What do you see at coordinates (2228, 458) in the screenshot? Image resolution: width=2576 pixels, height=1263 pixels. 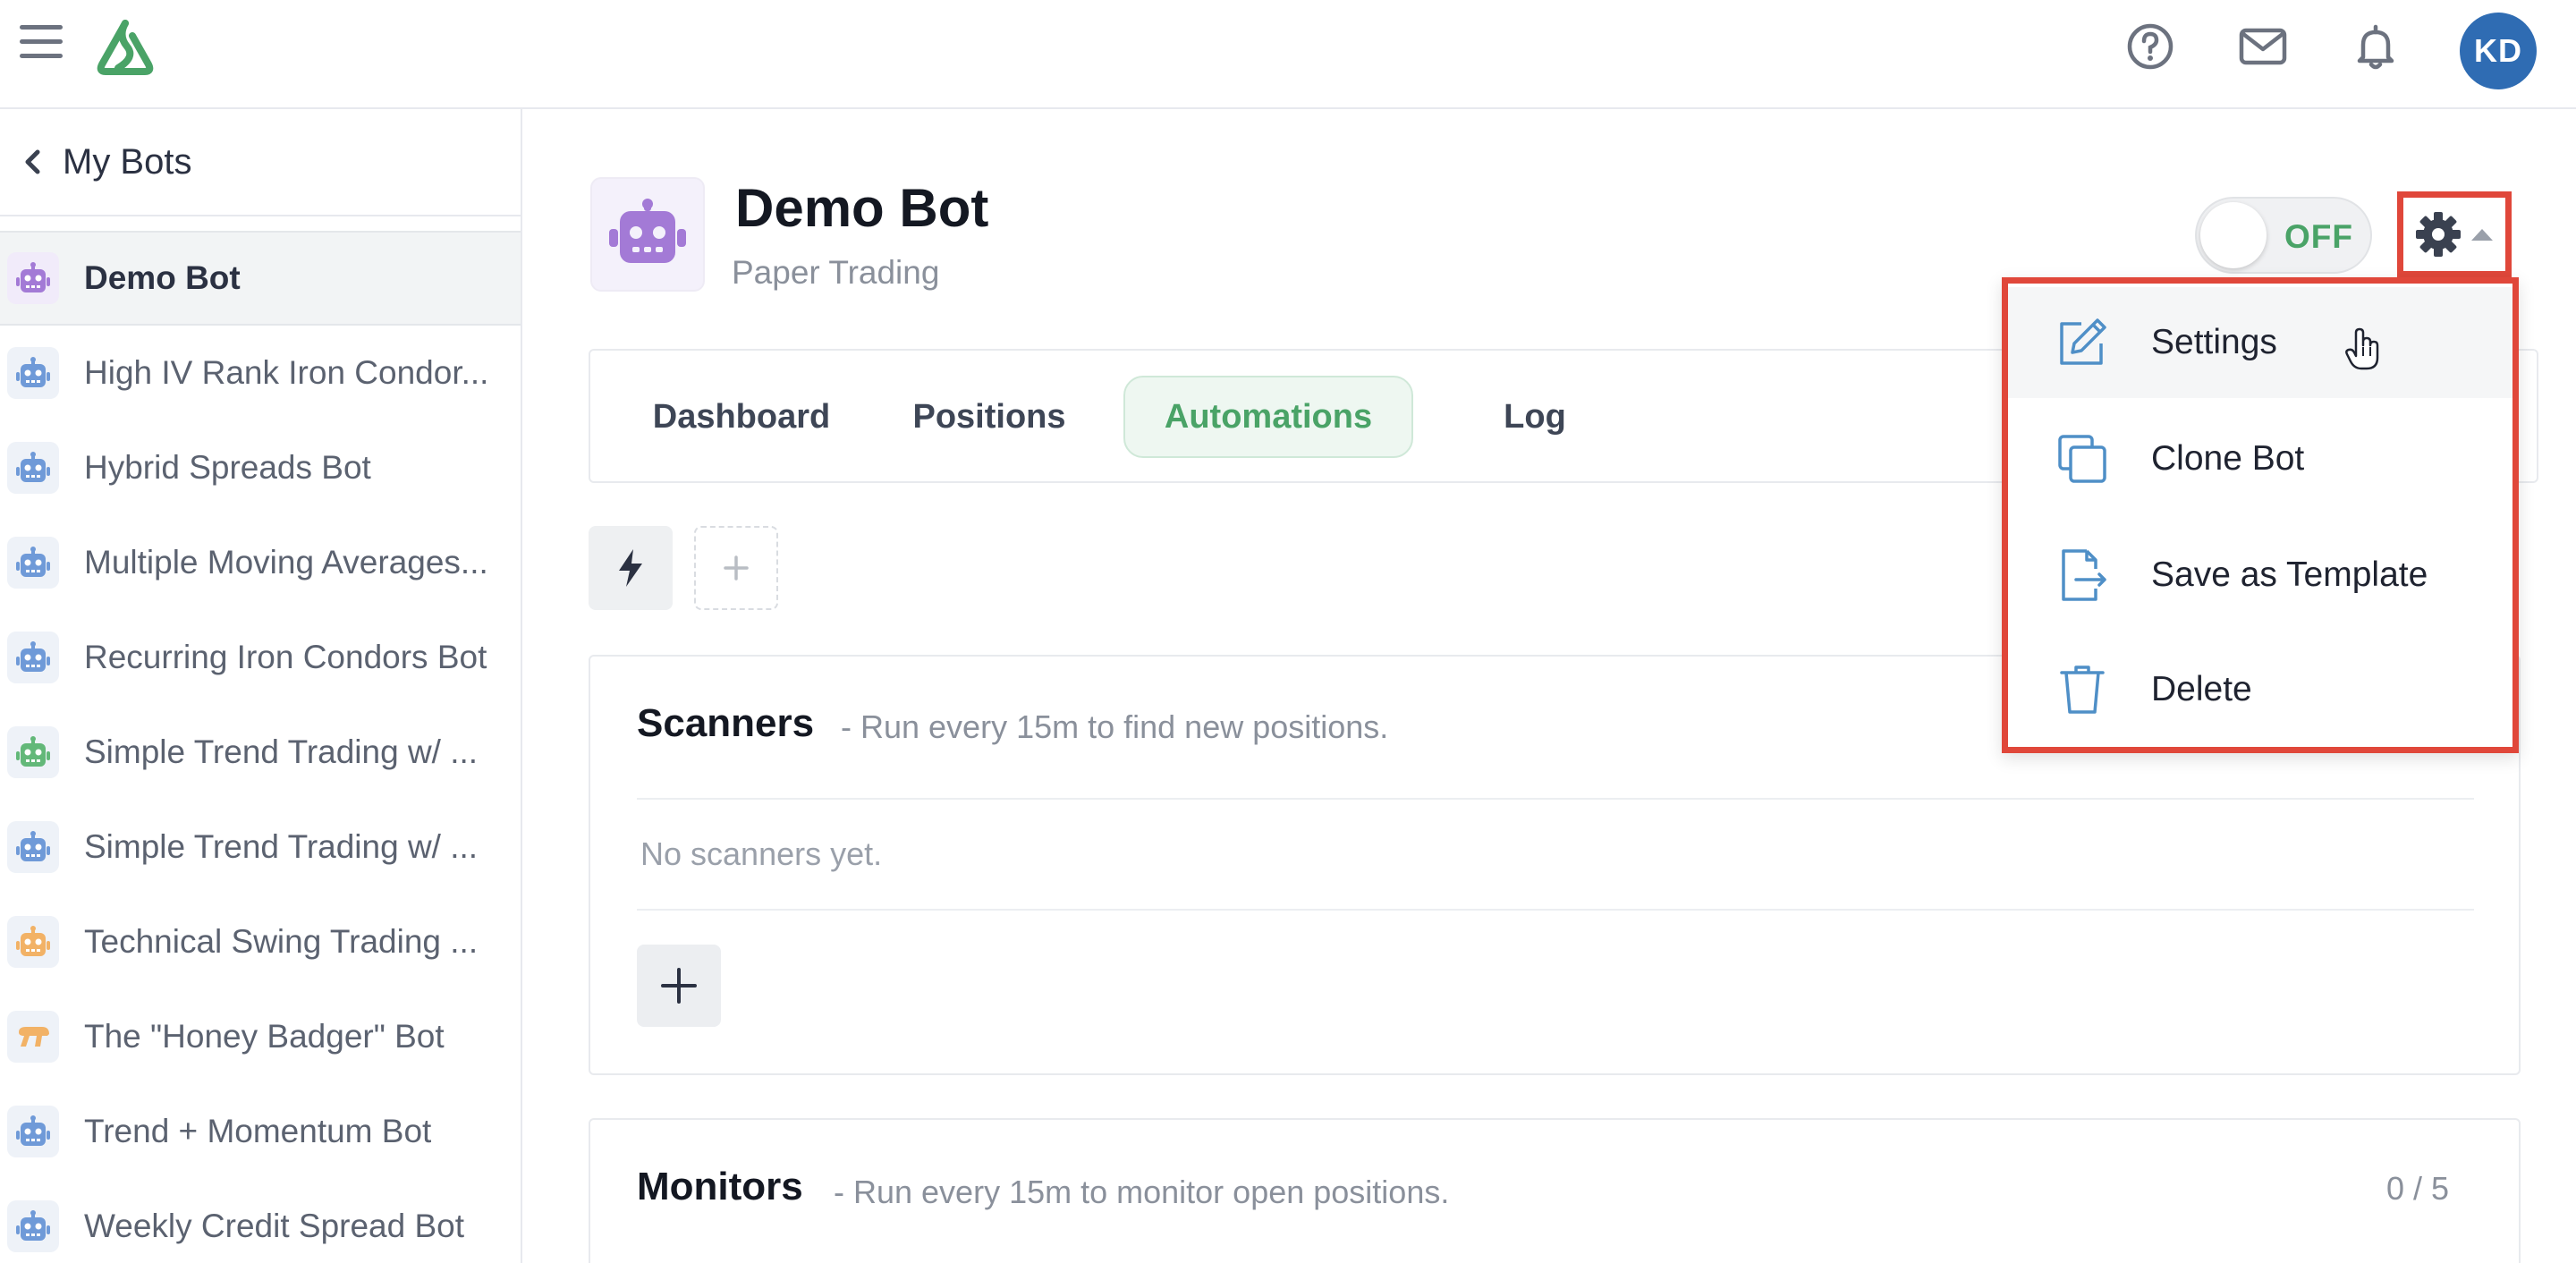 I see `menu-item-clone-bot-label: Clone Bot` at bounding box center [2228, 458].